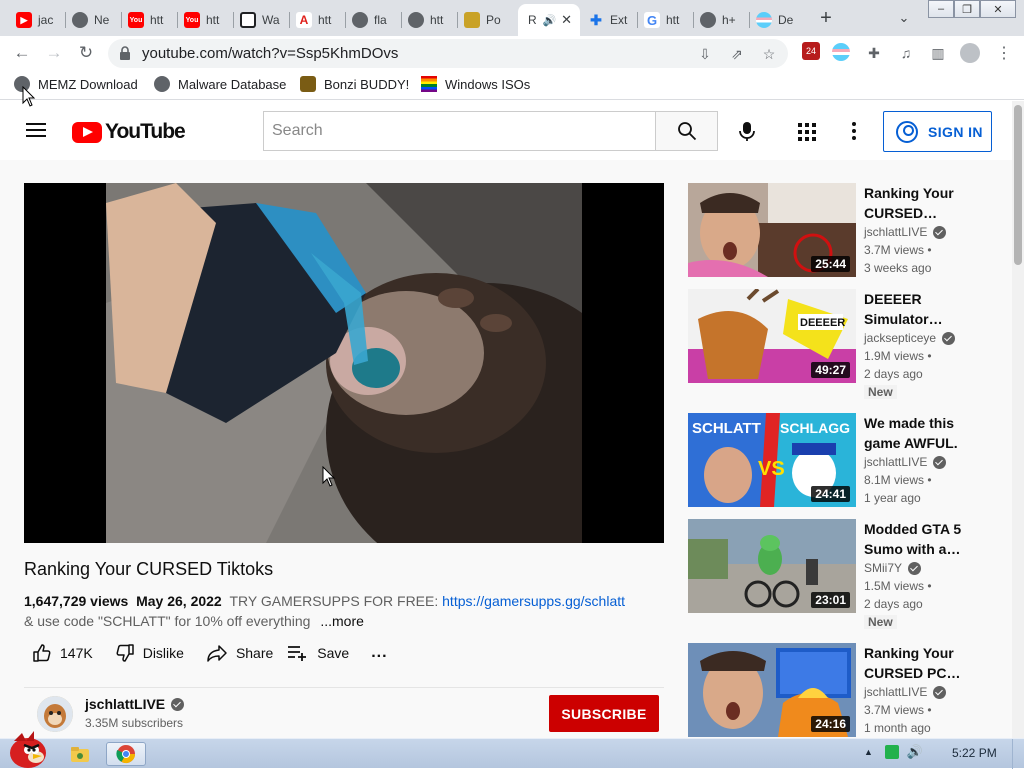  I want to click on recommendation-title: We made this game AWFUL., so click(924, 433).